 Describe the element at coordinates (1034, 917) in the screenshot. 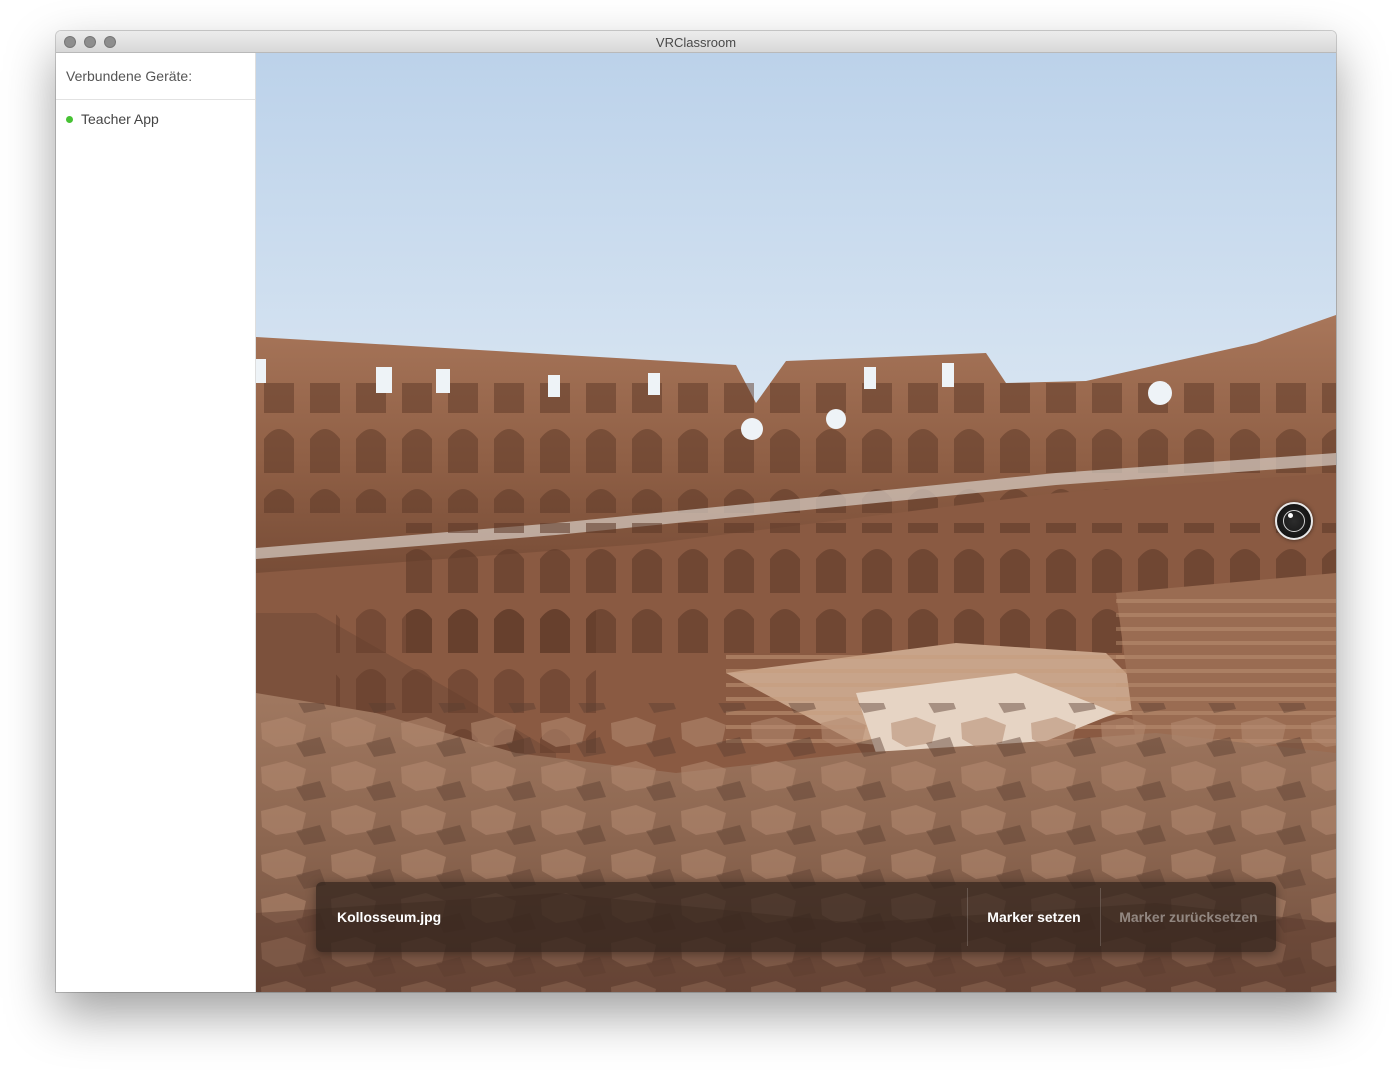

I see `set-marker-button: Marker setzen` at that location.